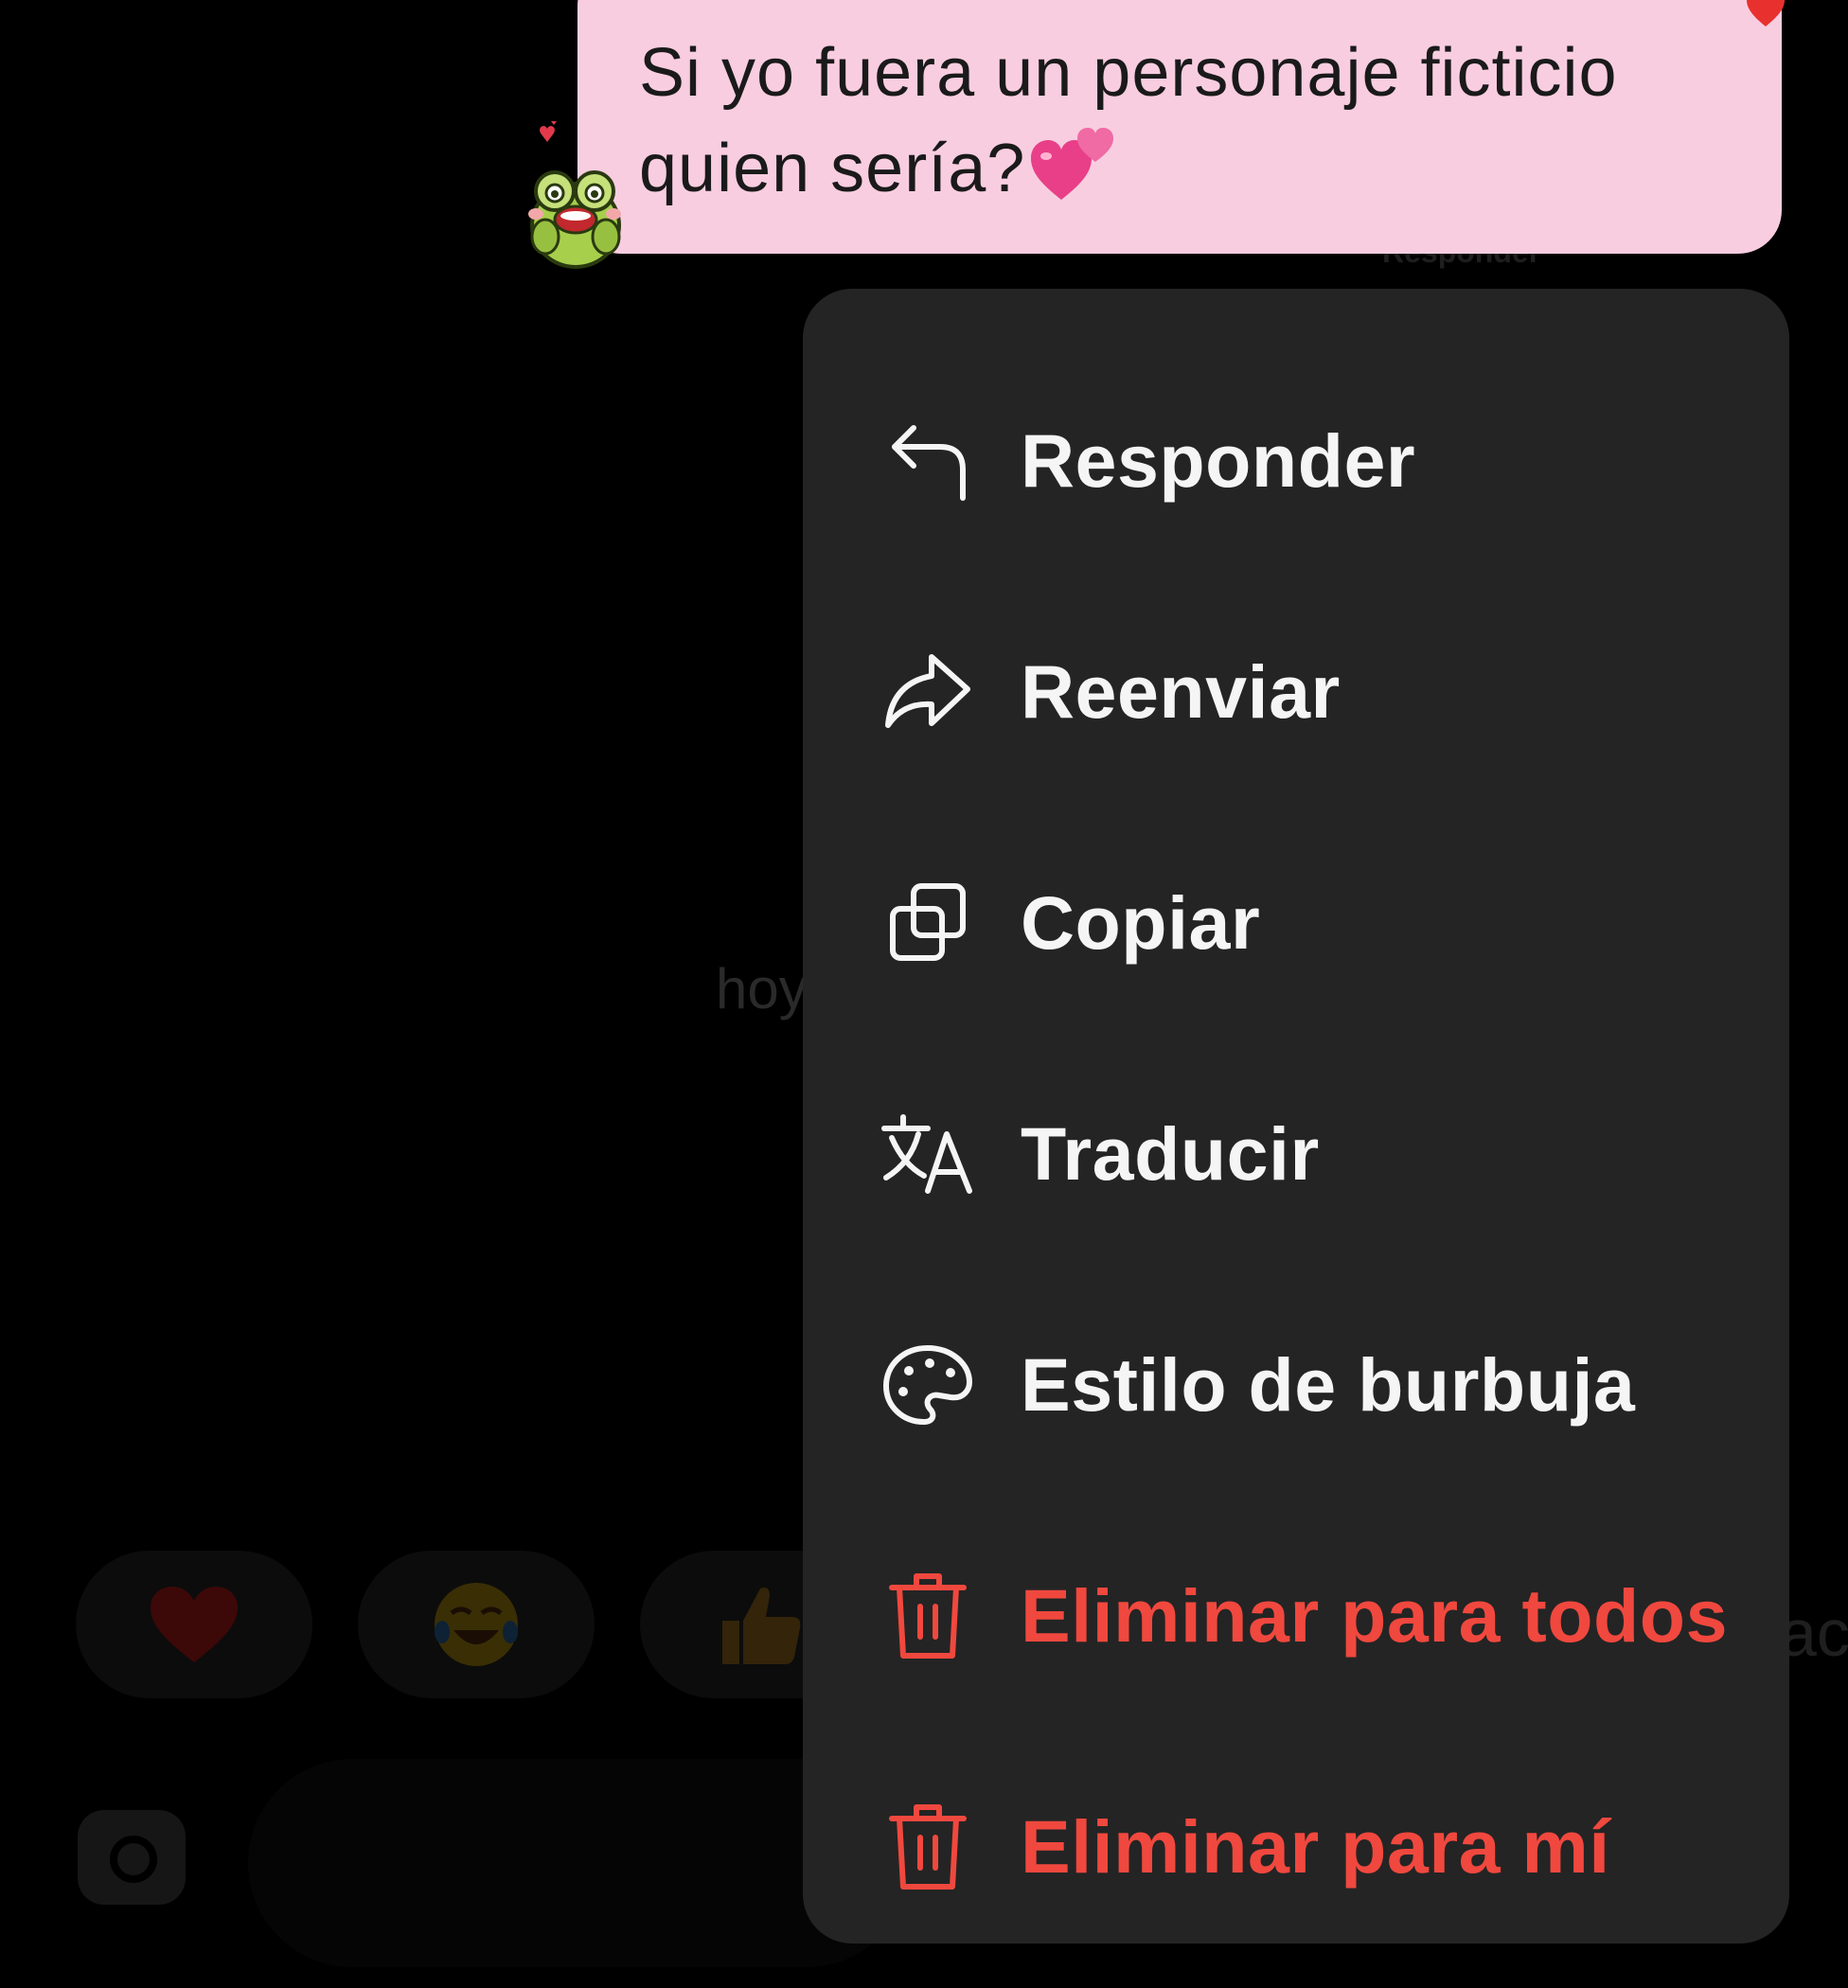 This screenshot has height=1988, width=1848. What do you see at coordinates (1328, 1384) in the screenshot?
I see `menu-item-label: Estilo de burbuja` at bounding box center [1328, 1384].